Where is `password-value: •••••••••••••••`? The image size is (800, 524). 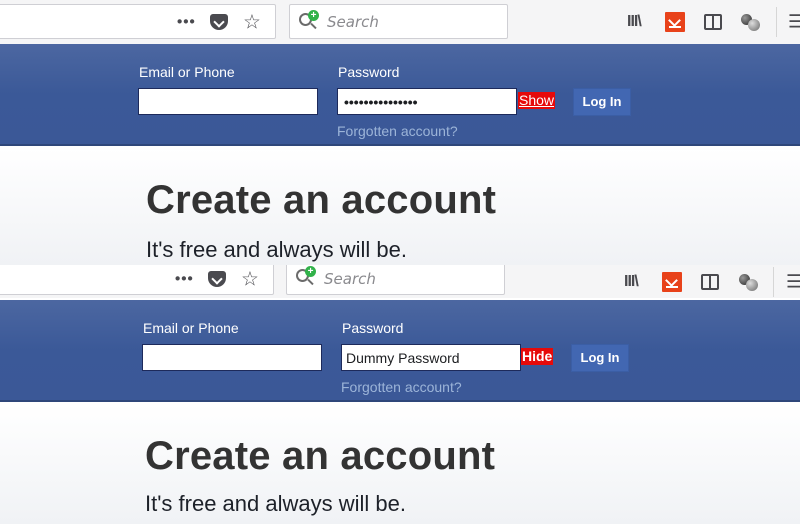
password-value: ••••••••••••••• is located at coordinates (381, 101).